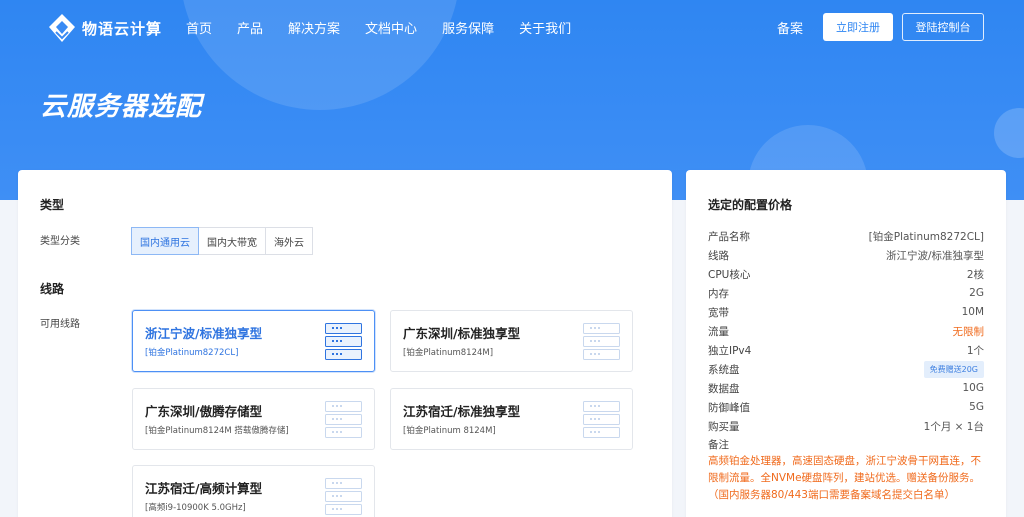 This screenshot has width=1024, height=517. I want to click on brand-name: 物语云计算, so click(122, 28).